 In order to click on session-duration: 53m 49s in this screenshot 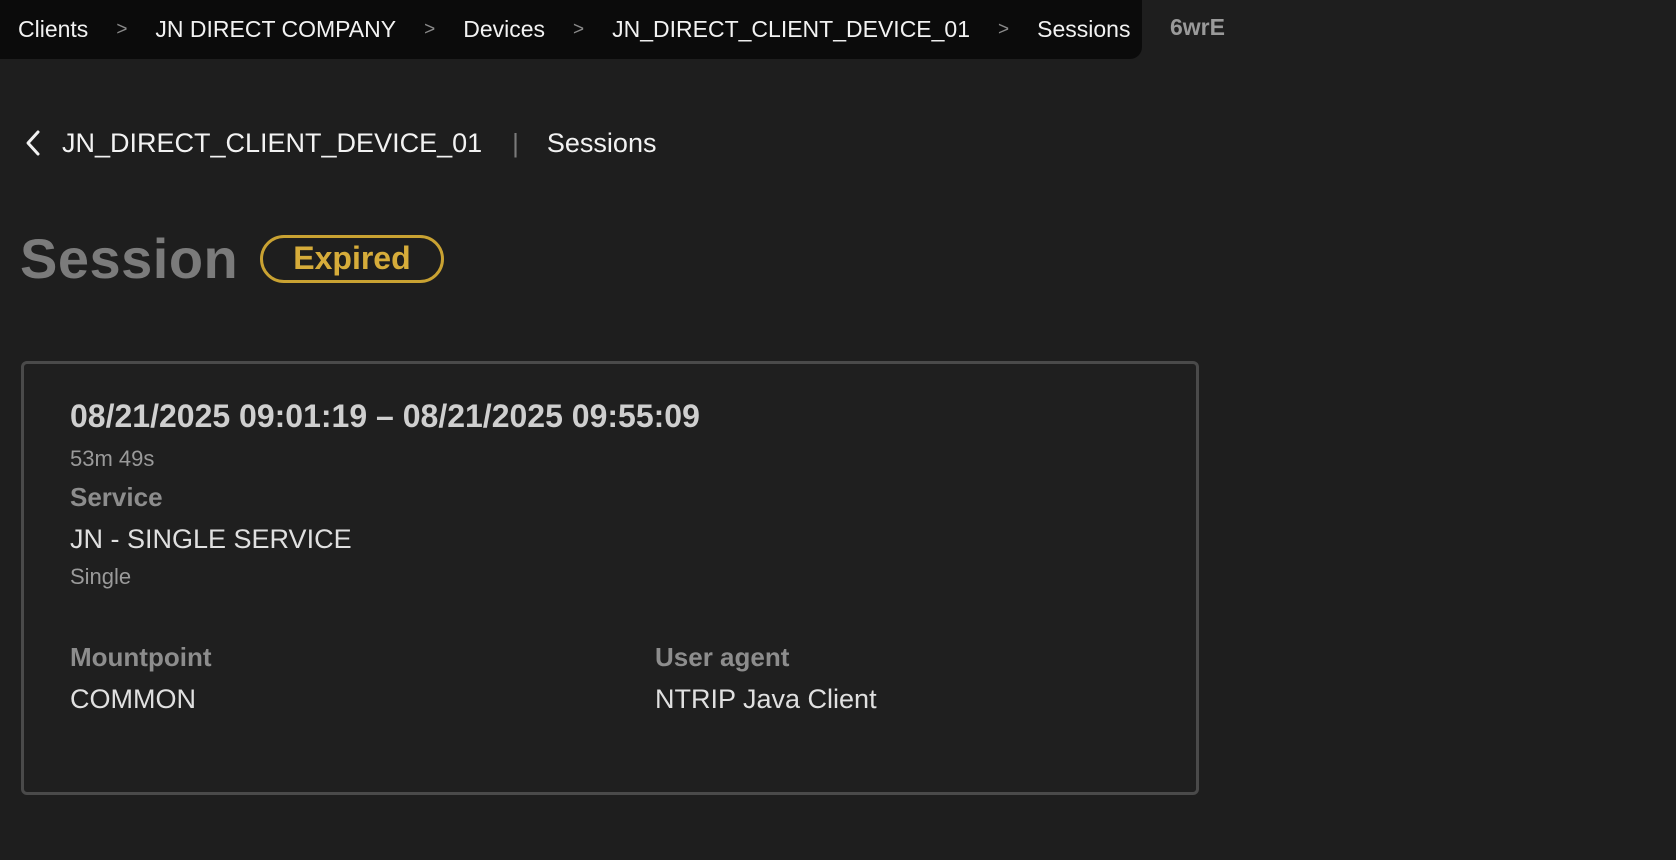, I will do `click(112, 458)`.